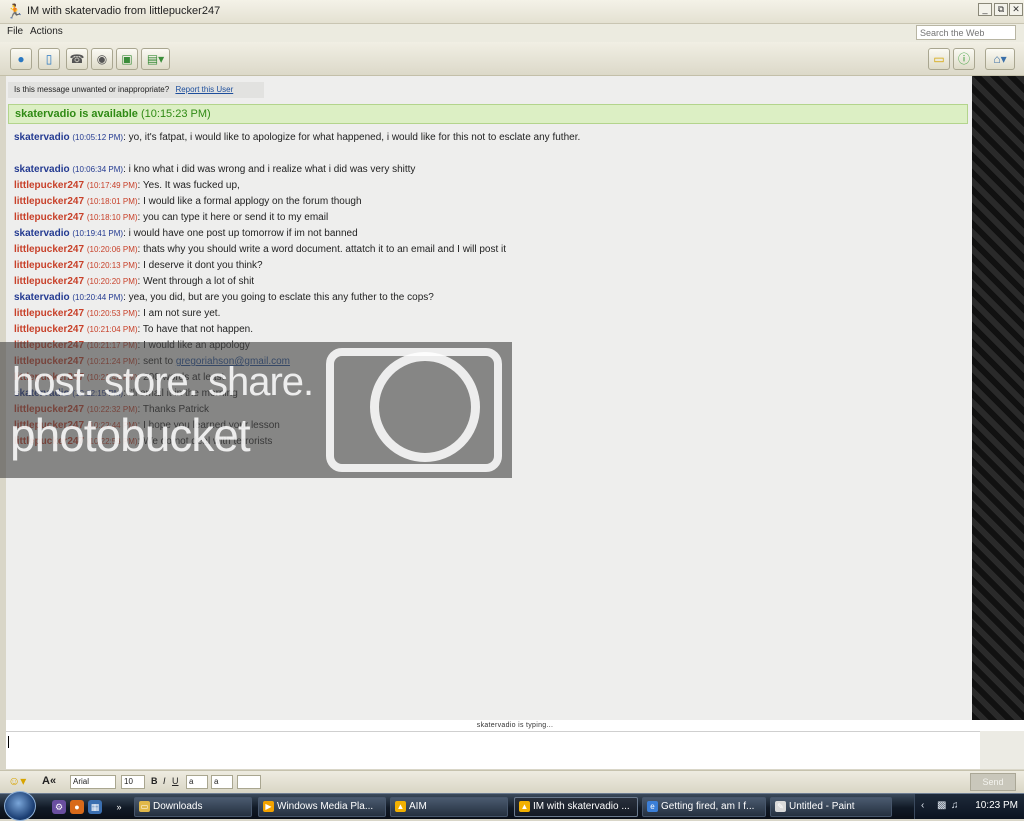 The width and height of the screenshot is (1024, 821). I want to click on home-icon: ⌂▾, so click(1000, 59).